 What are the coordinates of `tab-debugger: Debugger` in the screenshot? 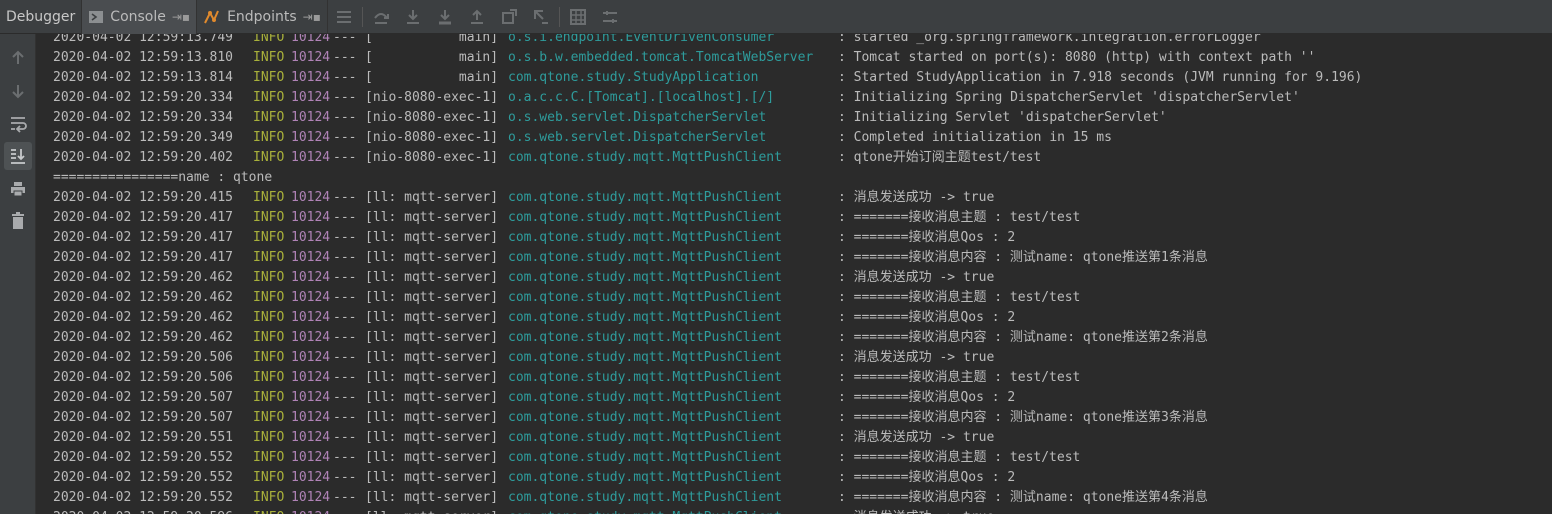 It's located at (41, 17).